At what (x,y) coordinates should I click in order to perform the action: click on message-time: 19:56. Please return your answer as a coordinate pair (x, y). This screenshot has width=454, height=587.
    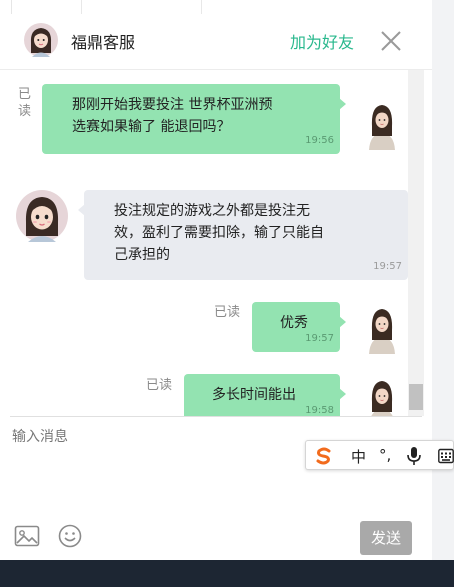
    Looking at the image, I should click on (319, 140).